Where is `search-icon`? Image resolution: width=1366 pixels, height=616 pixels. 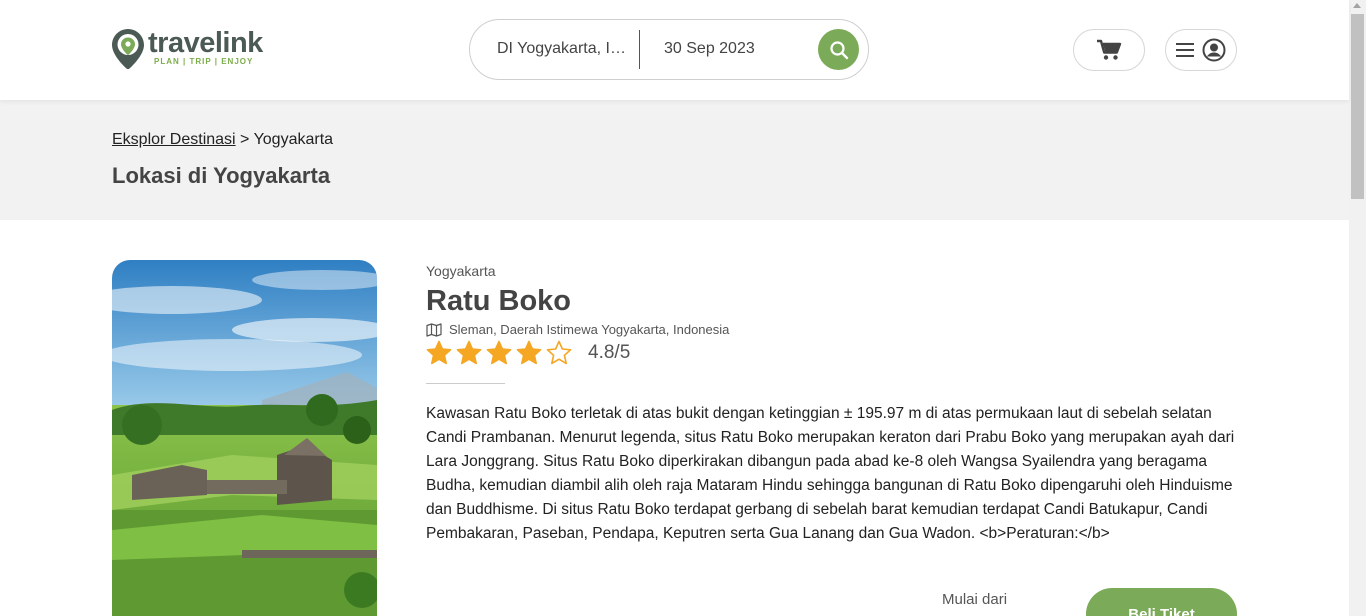 search-icon is located at coordinates (838, 49).